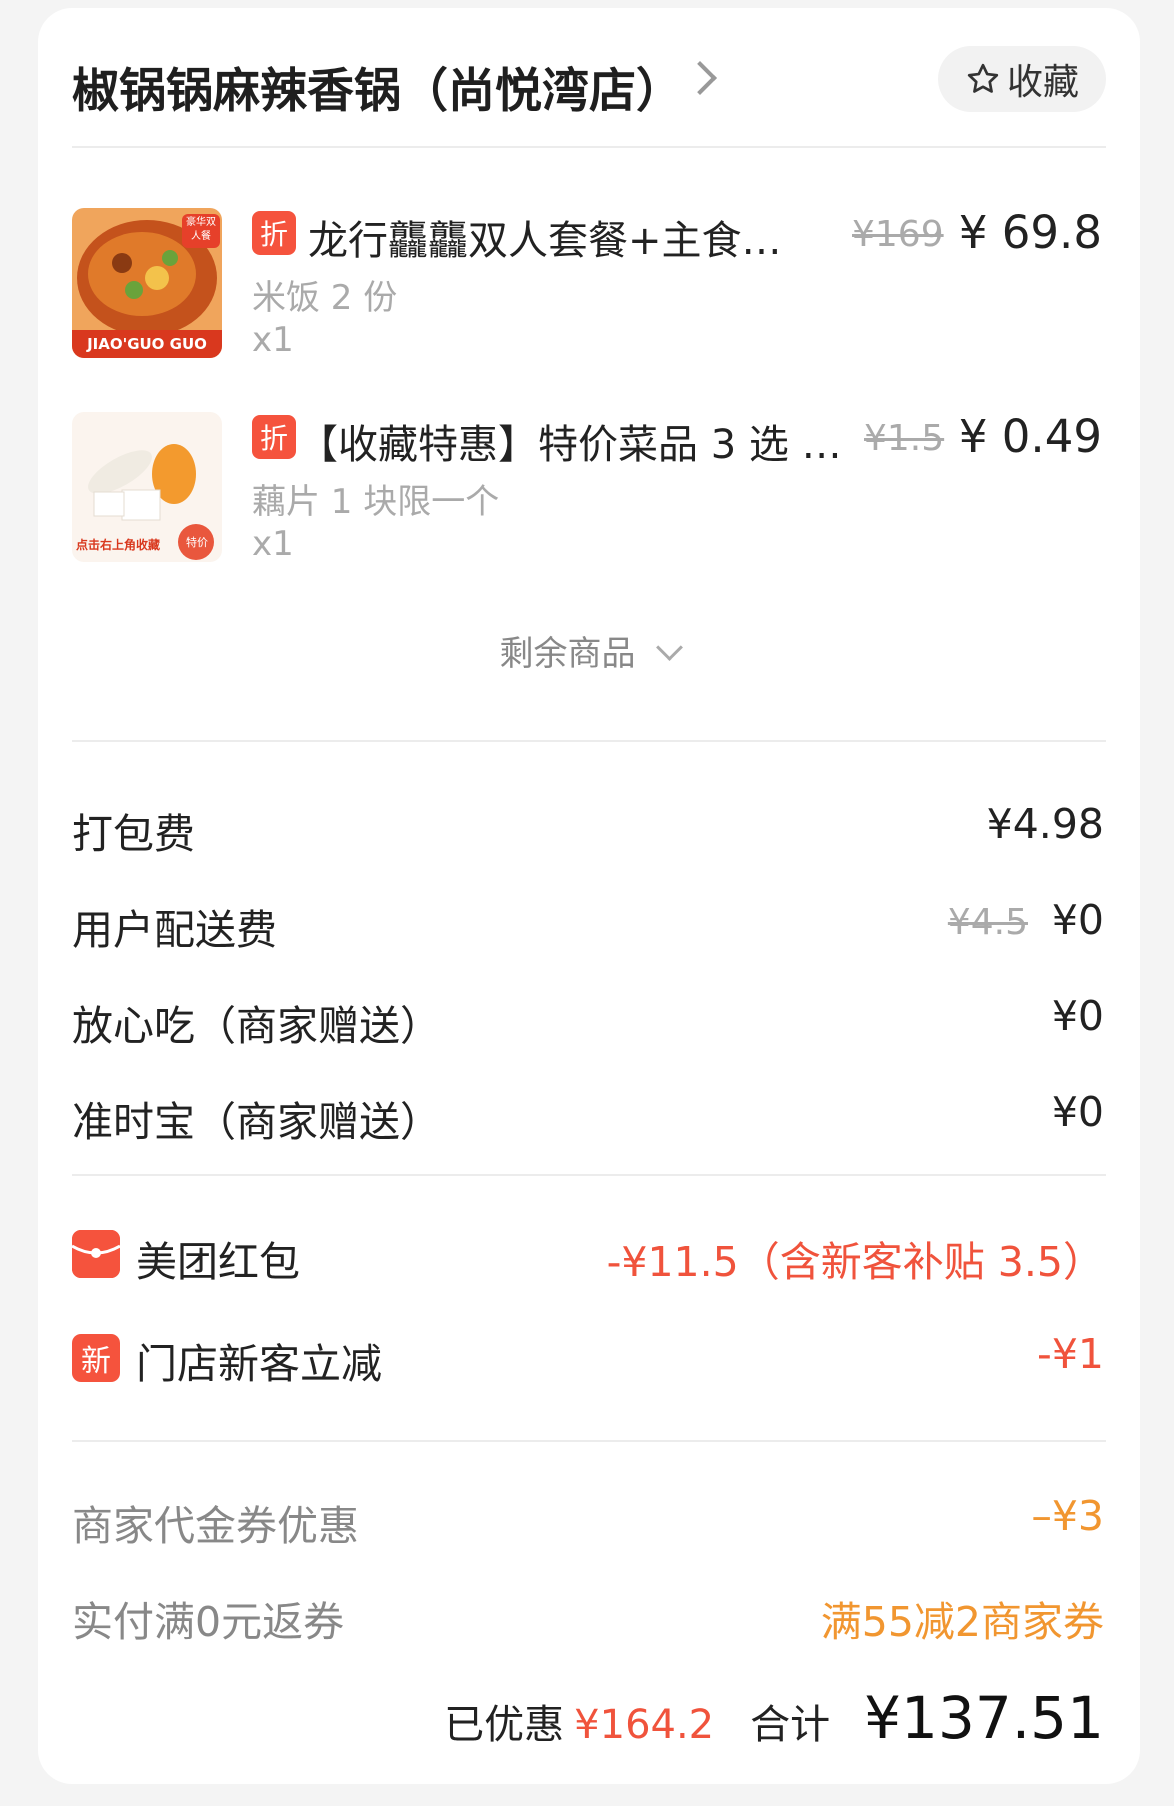 This screenshot has height=1806, width=1174. What do you see at coordinates (1042, 82) in the screenshot?
I see `favorite-label: 收藏` at bounding box center [1042, 82].